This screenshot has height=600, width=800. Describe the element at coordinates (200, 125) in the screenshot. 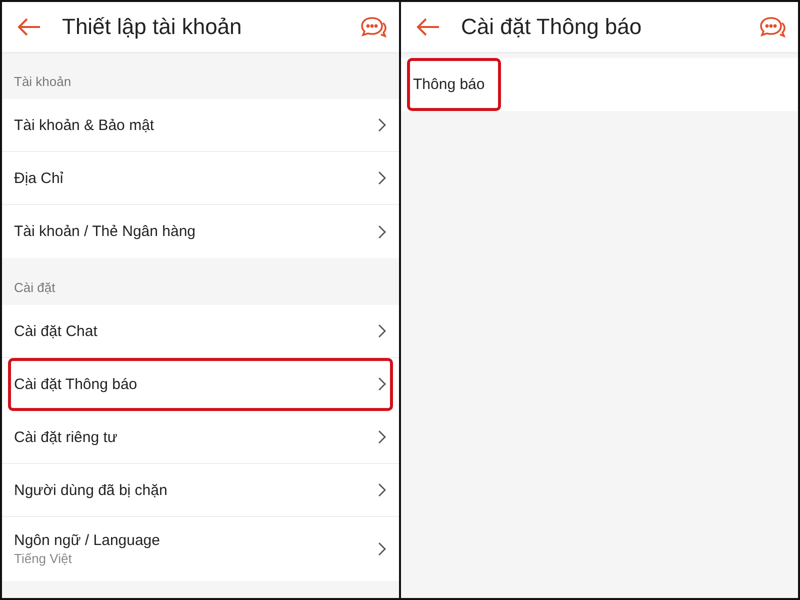

I see `settings-item: Tài khoản & Bảo mật` at that location.